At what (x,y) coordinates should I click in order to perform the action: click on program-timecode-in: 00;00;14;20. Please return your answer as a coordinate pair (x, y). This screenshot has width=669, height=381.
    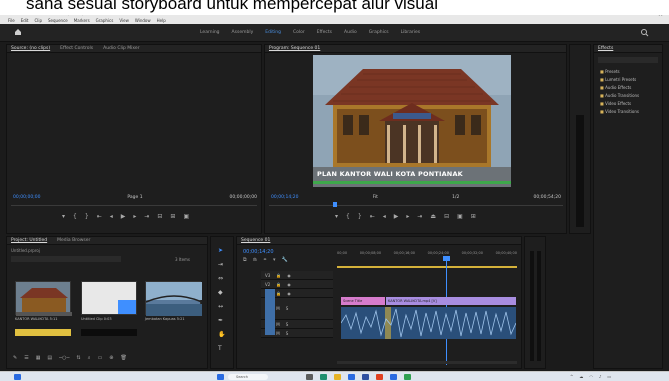
    Looking at the image, I should click on (284, 197).